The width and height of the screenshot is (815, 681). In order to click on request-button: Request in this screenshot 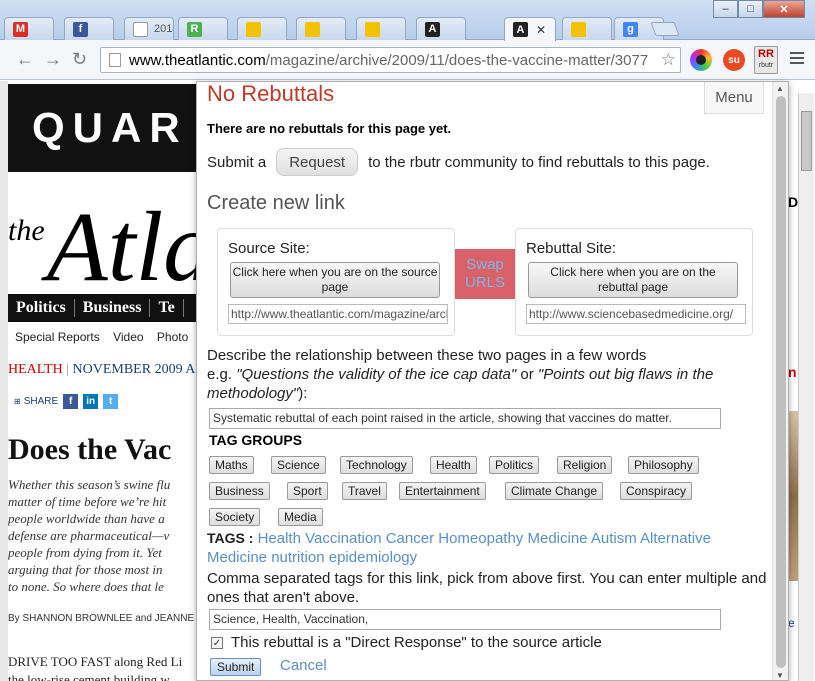, I will do `click(317, 162)`.